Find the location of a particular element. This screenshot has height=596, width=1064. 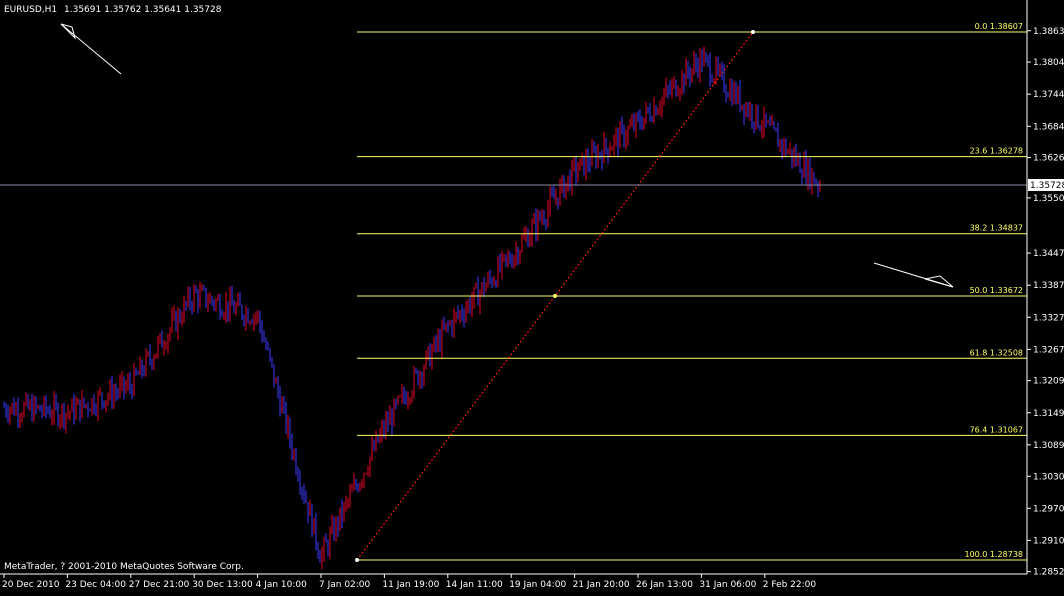

price-tick-label: 1.32675 is located at coordinates (1048, 350).